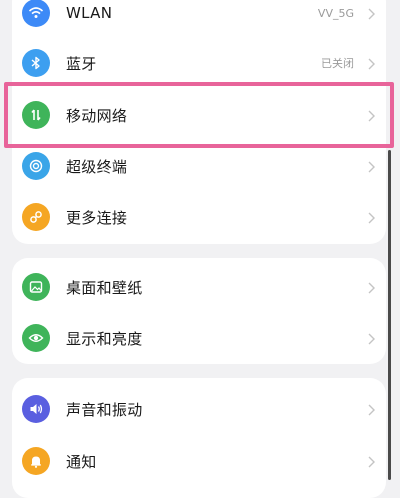 The width and height of the screenshot is (400, 498). Describe the element at coordinates (81, 461) in the screenshot. I see `settings-item-label: 通知` at that location.